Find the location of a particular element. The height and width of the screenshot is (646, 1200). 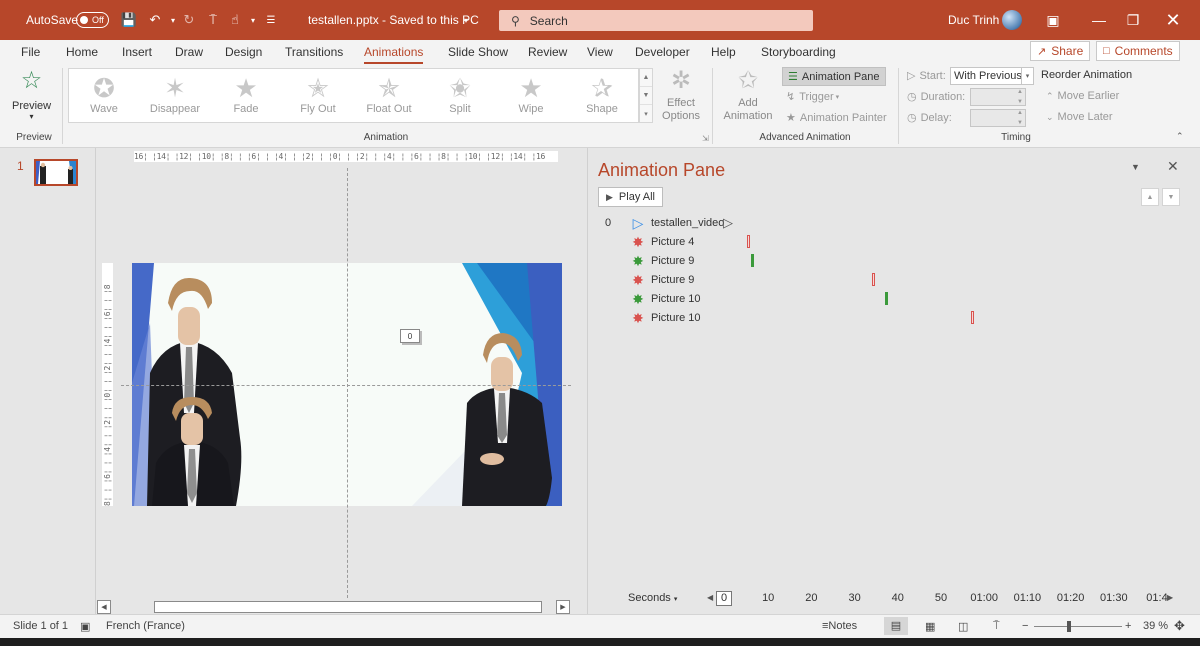

tab-help: Help is located at coordinates (723, 52).